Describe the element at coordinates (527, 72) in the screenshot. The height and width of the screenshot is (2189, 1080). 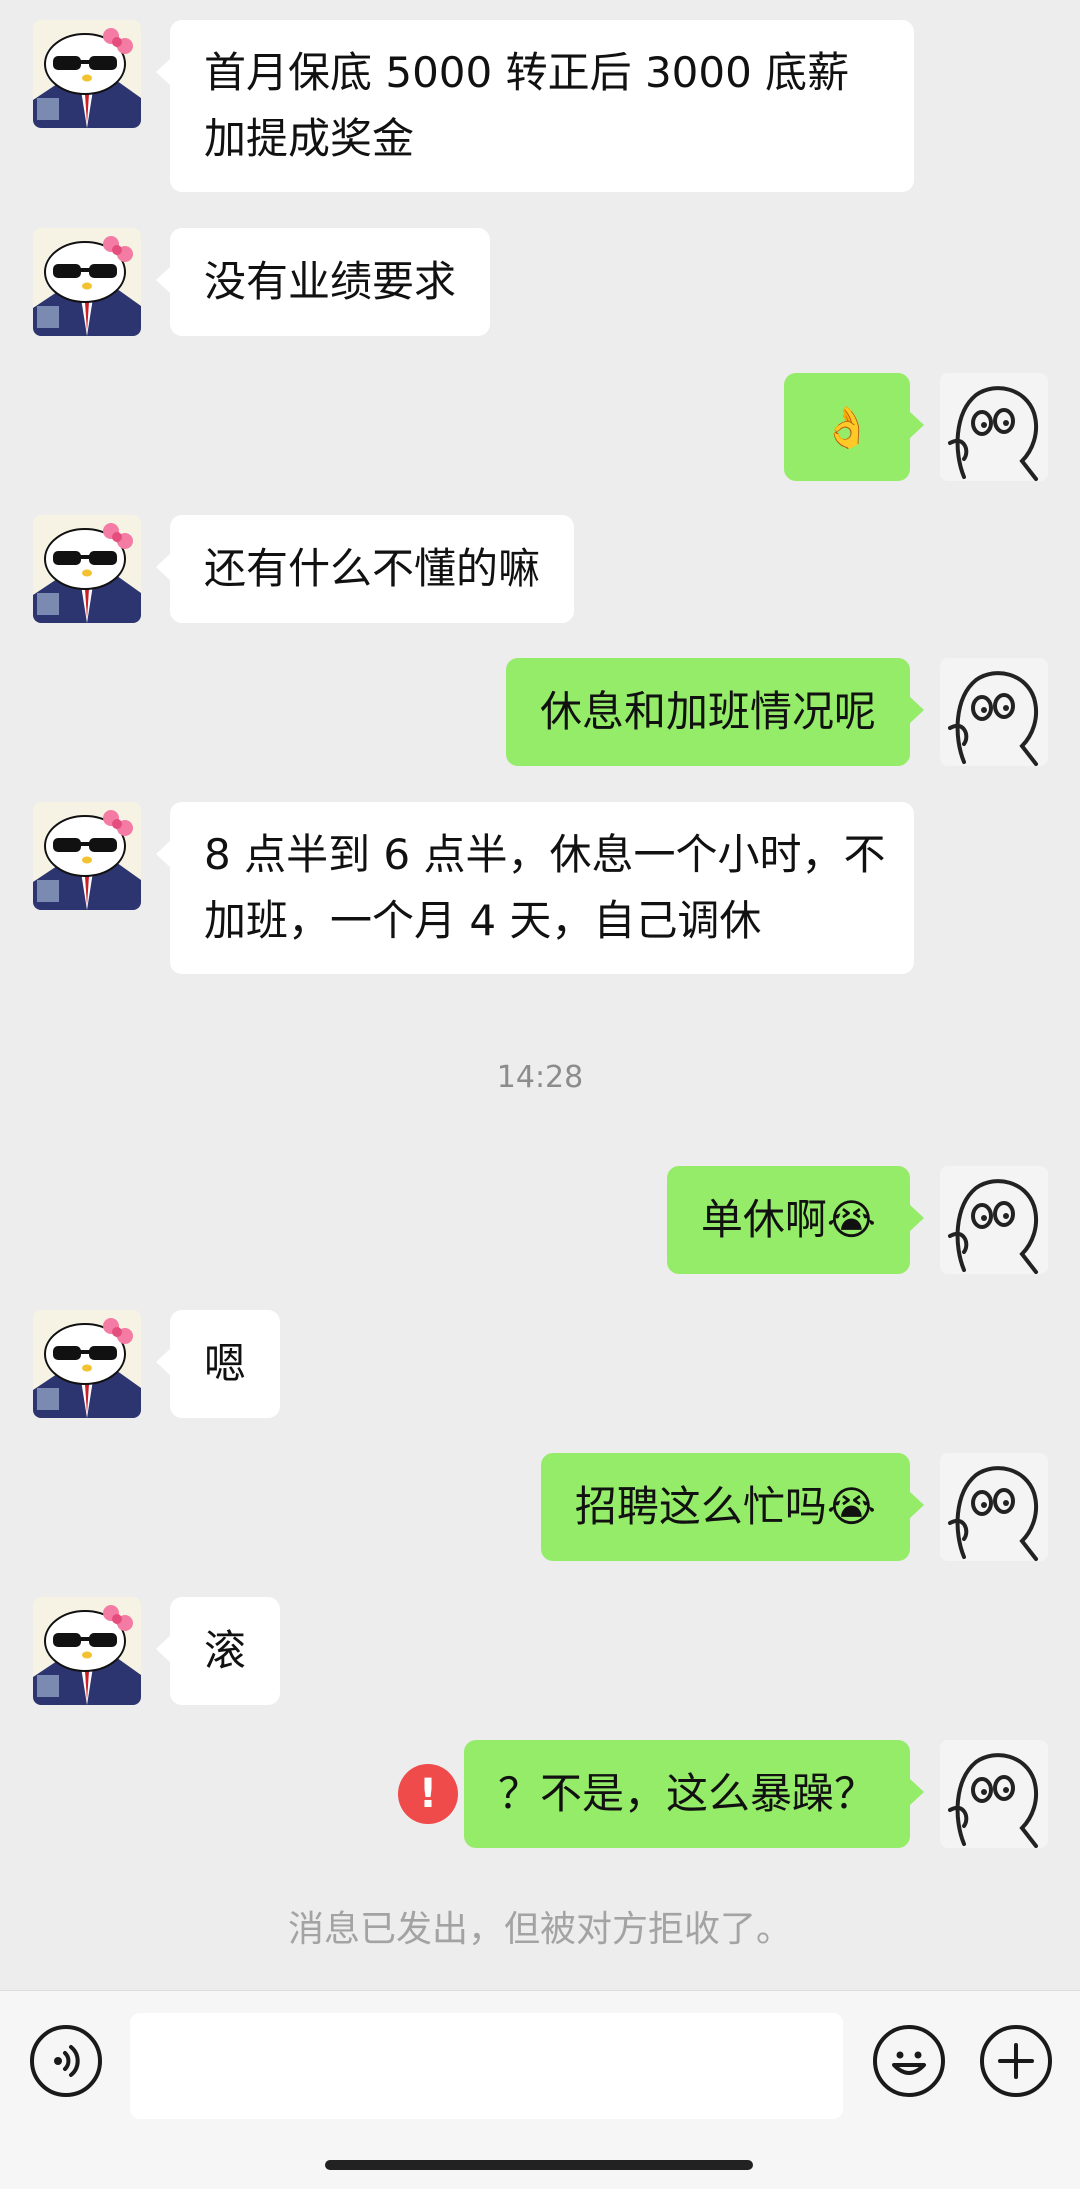
I see `message-line: 首月保底 5000 转正后 3000 底薪` at that location.